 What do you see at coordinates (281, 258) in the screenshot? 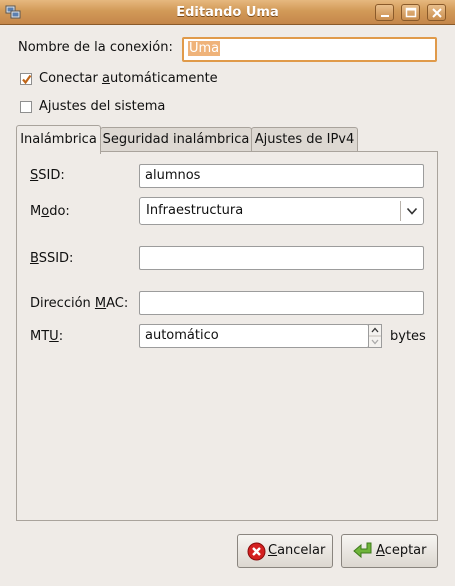
I see `bssid-input` at bounding box center [281, 258].